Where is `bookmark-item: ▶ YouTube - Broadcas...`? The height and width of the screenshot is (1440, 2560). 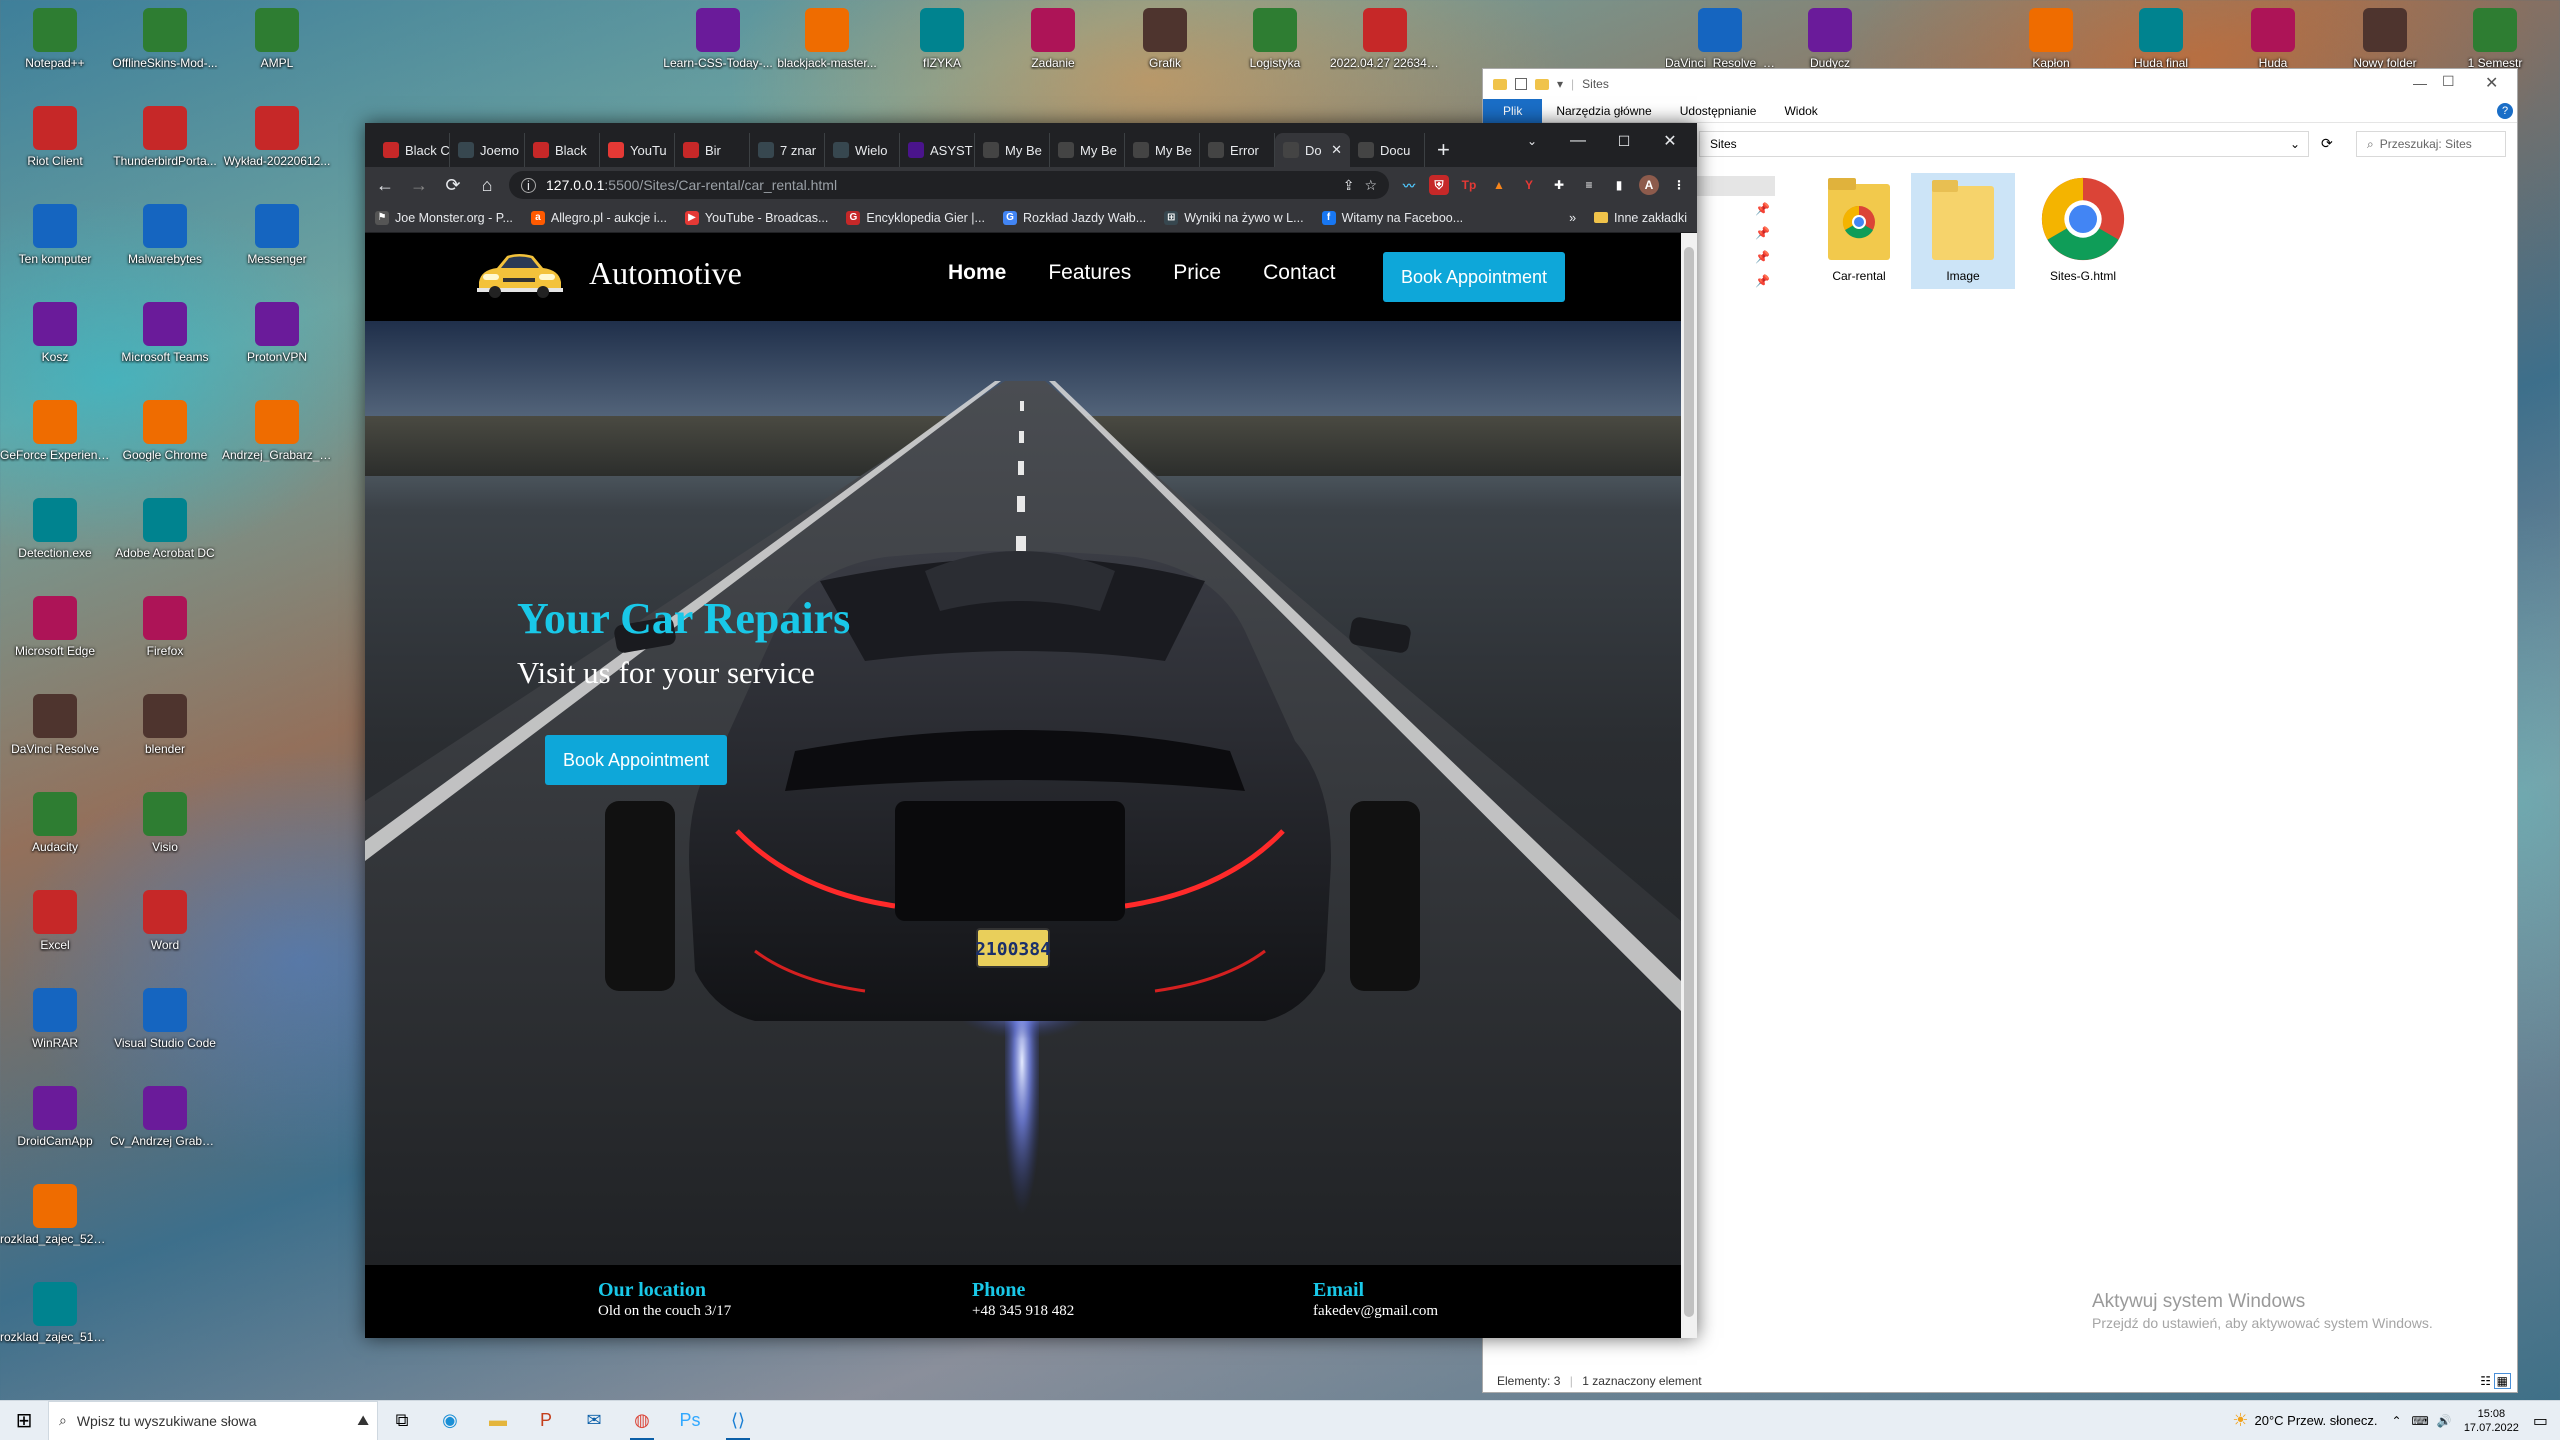
bookmark-item: ▶ YouTube - Broadcas... is located at coordinates (756, 217).